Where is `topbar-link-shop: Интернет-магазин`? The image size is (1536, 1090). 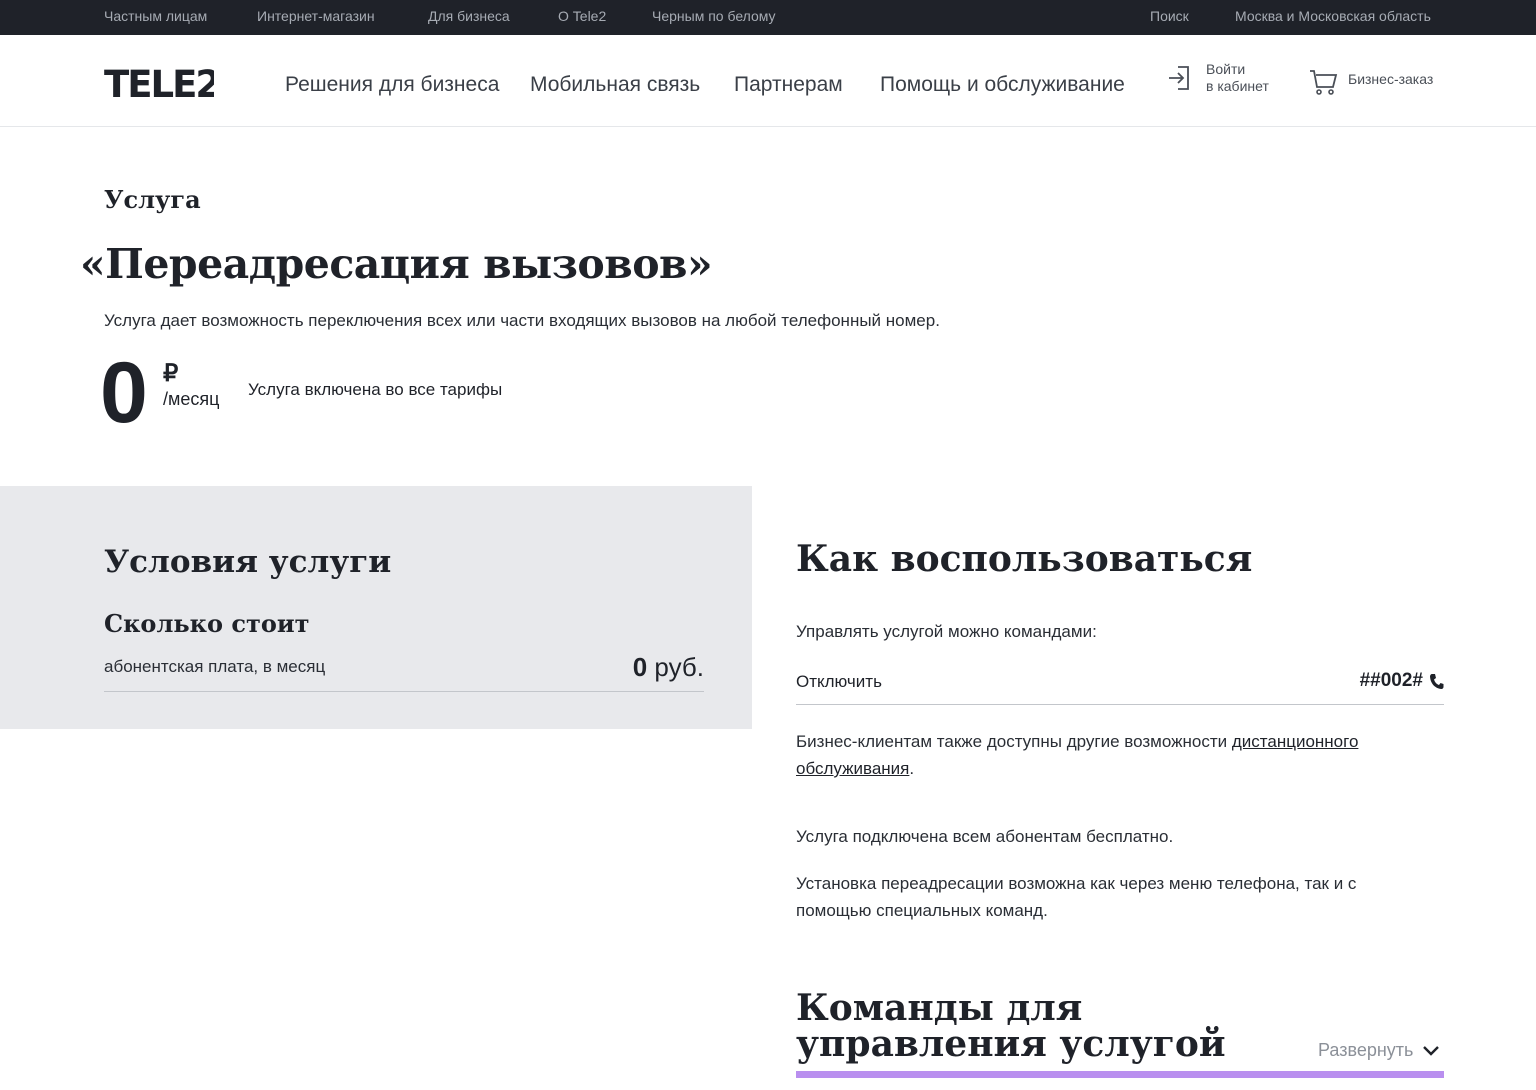 topbar-link-shop: Интернет-магазин is located at coordinates (316, 16).